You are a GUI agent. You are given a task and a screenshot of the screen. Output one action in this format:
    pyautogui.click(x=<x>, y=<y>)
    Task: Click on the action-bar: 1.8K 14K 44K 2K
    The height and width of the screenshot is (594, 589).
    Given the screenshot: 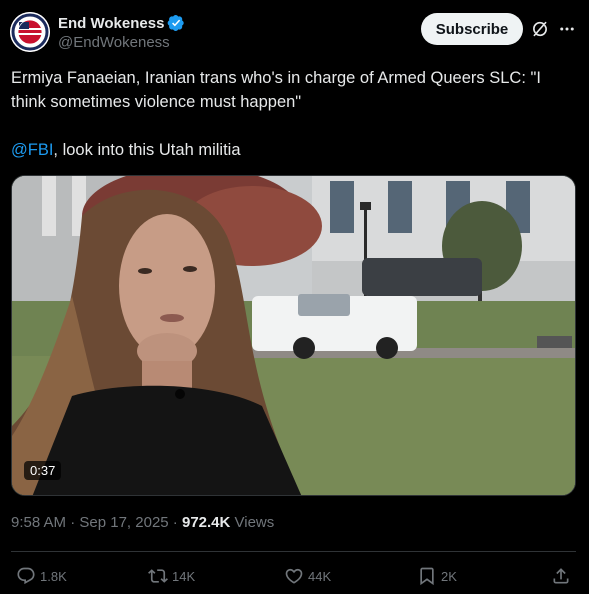 What is the action you would take?
    pyautogui.click(x=294, y=576)
    